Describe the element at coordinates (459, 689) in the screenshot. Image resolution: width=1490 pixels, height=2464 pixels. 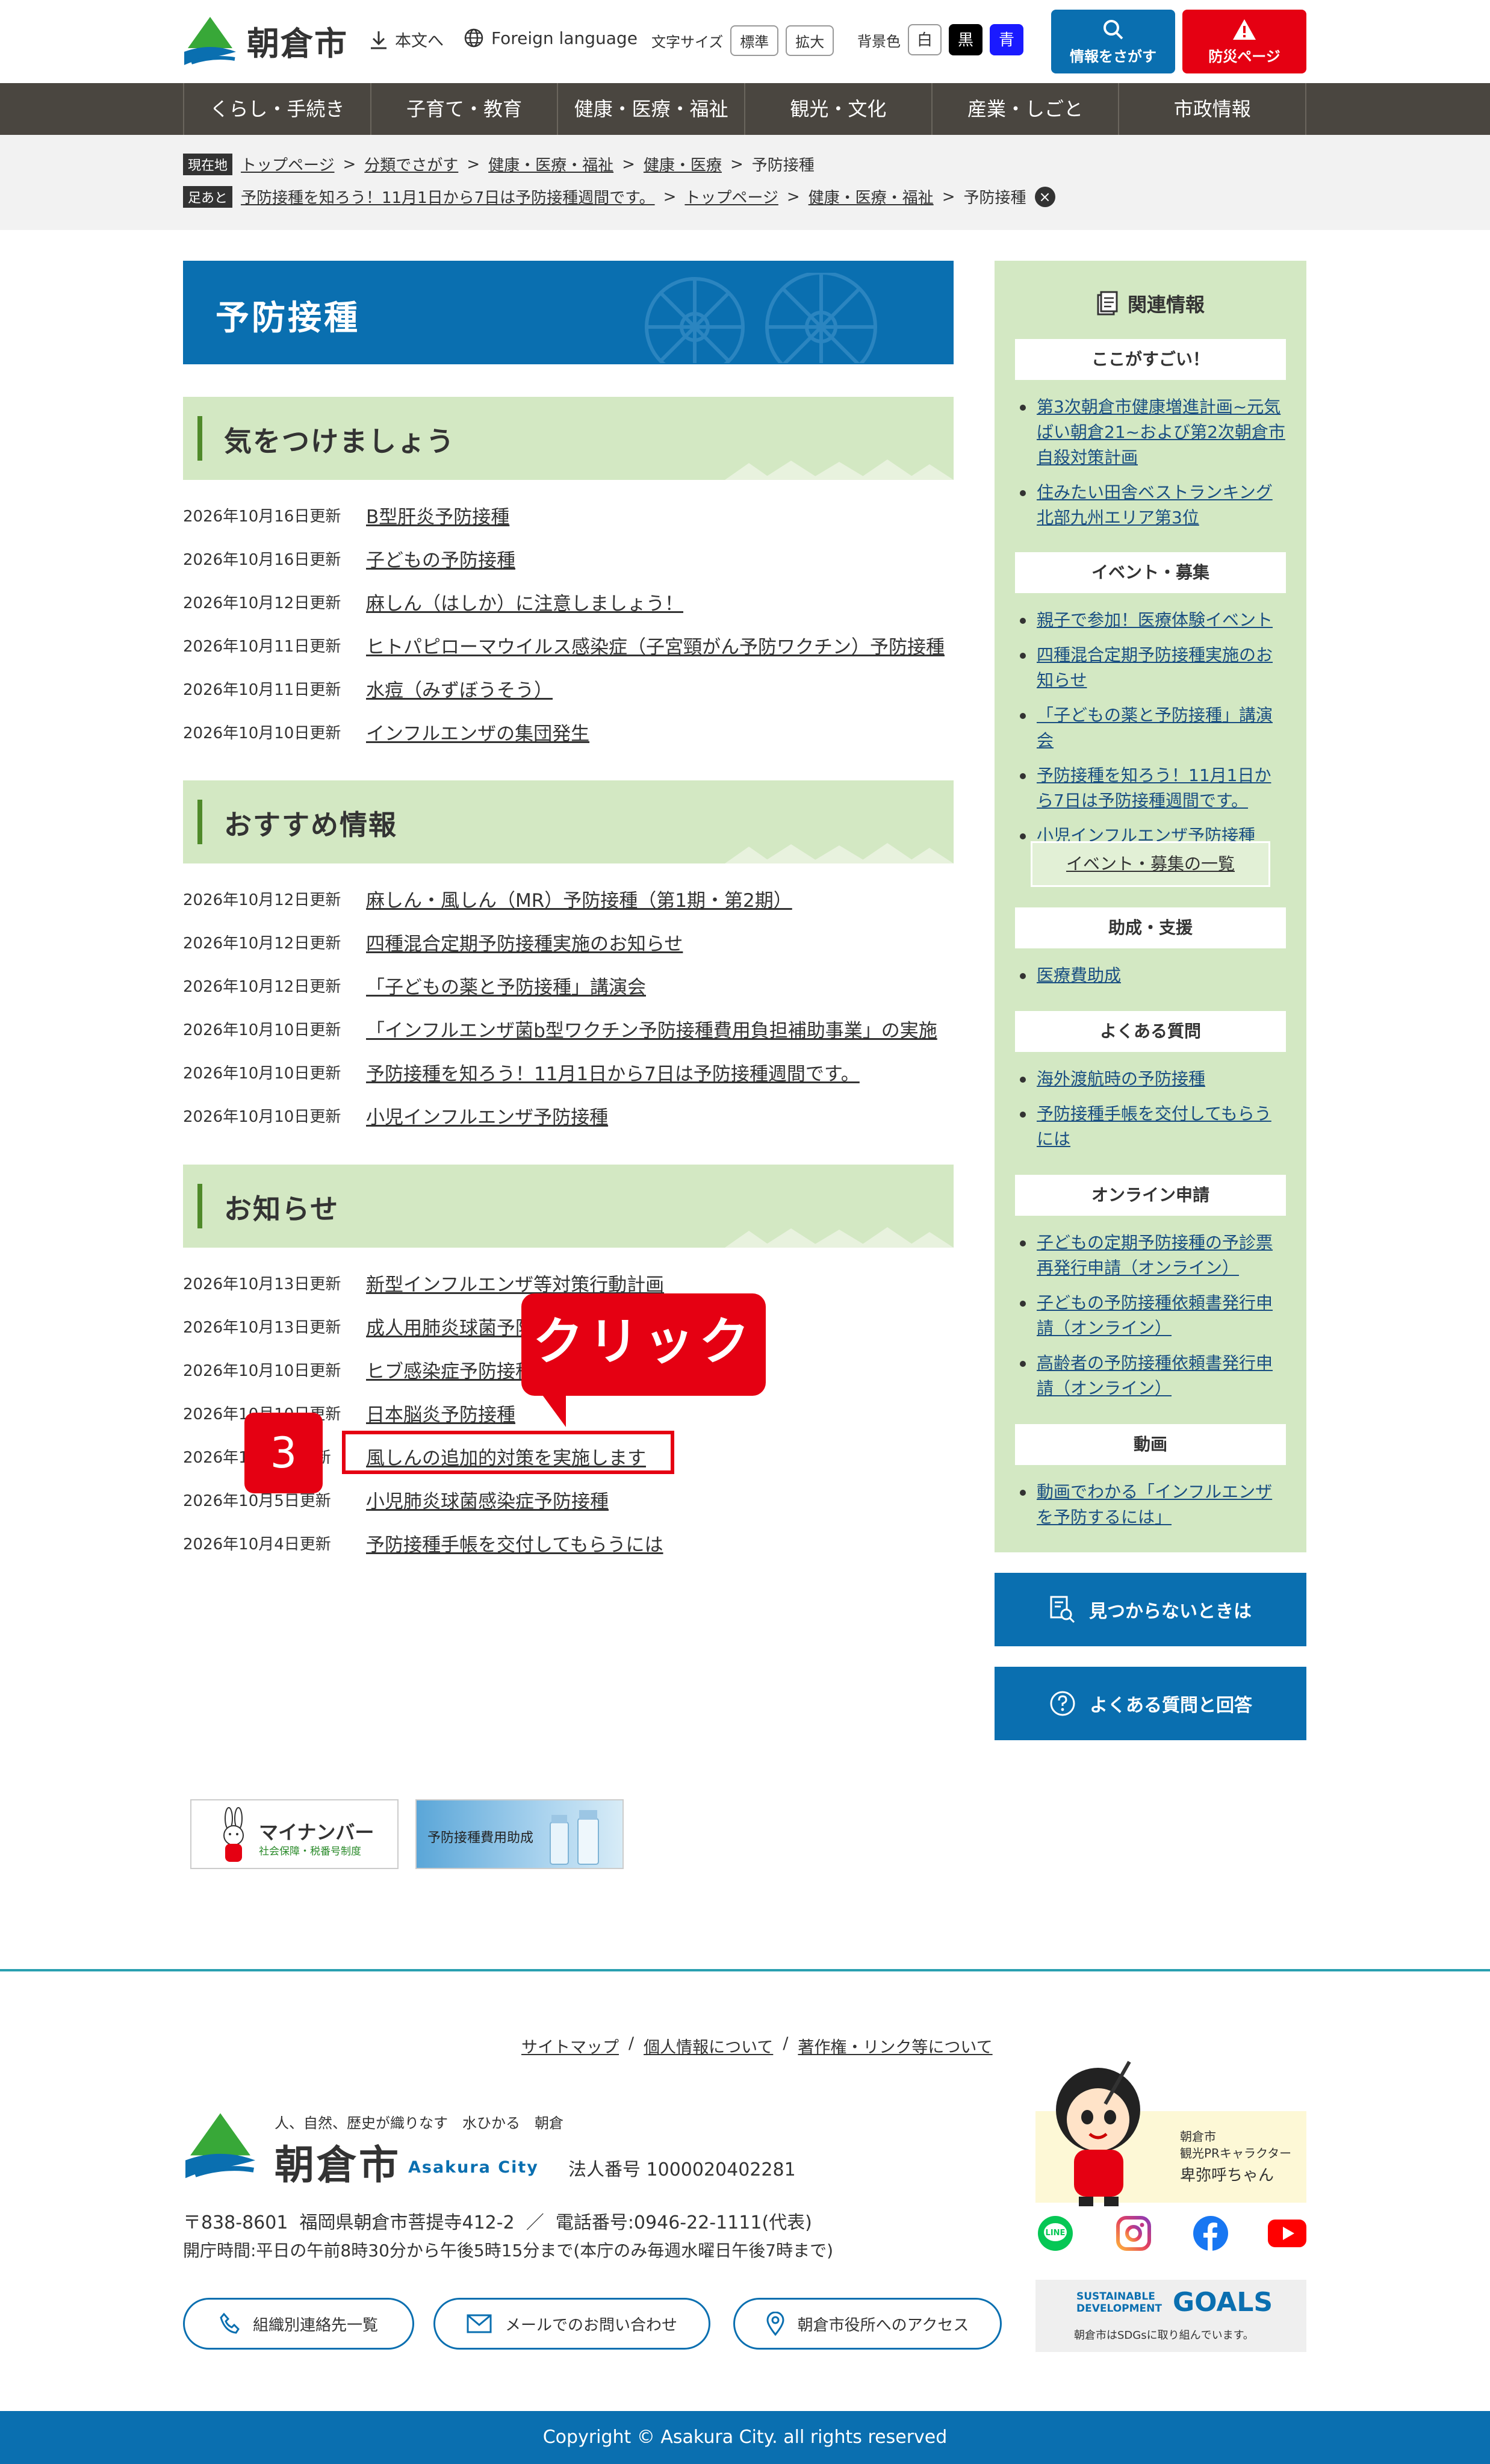
I see `news-link: 水痘（みずぼうそう）` at that location.